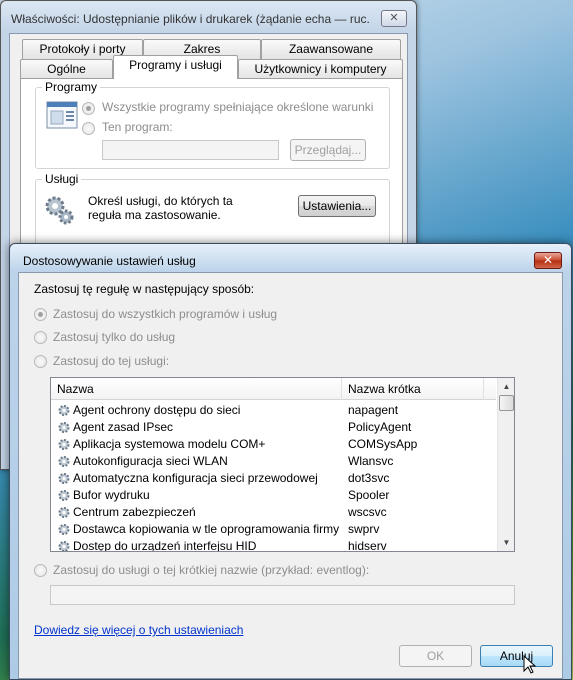 This screenshot has width=573, height=680. Describe the element at coordinates (137, 127) in the screenshot. I see `radio-this-program-label: Ten program:` at that location.